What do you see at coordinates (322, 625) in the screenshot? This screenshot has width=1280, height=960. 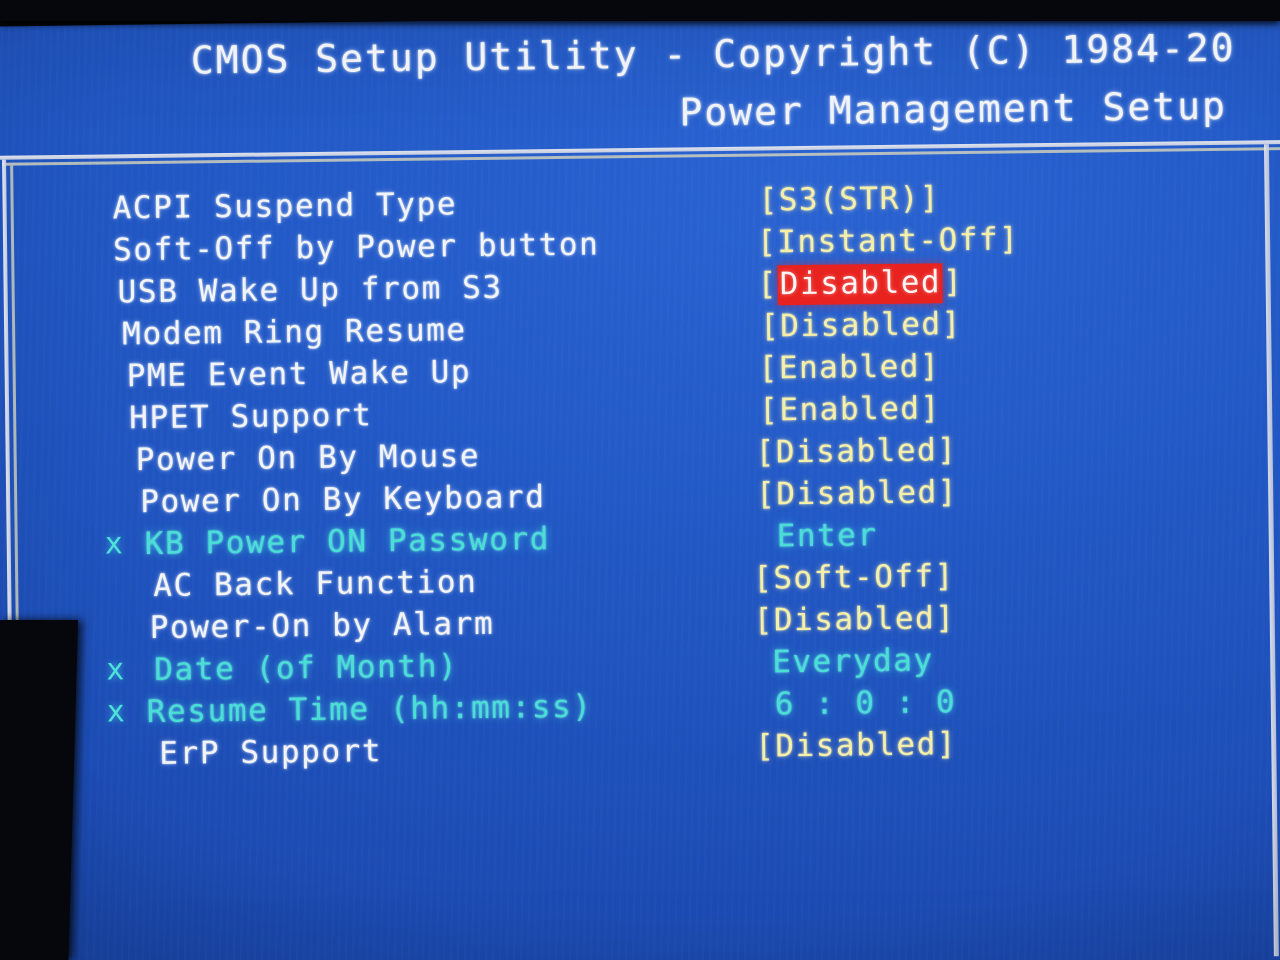 I see `setting-label: Power-On by Alarm` at bounding box center [322, 625].